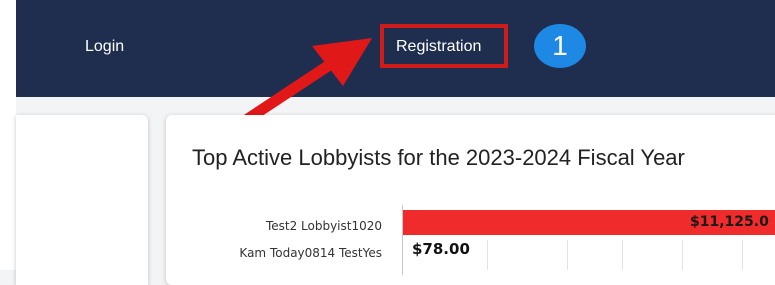 The width and height of the screenshot is (775, 285). What do you see at coordinates (438, 47) in the screenshot?
I see `nav-registration-link: Registration` at bounding box center [438, 47].